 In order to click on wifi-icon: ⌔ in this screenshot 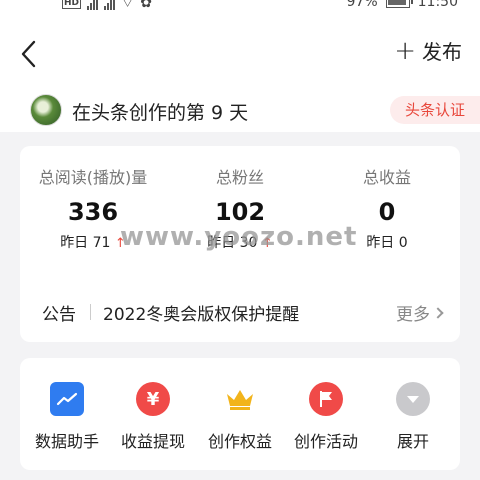, I will do `click(128, 5)`.